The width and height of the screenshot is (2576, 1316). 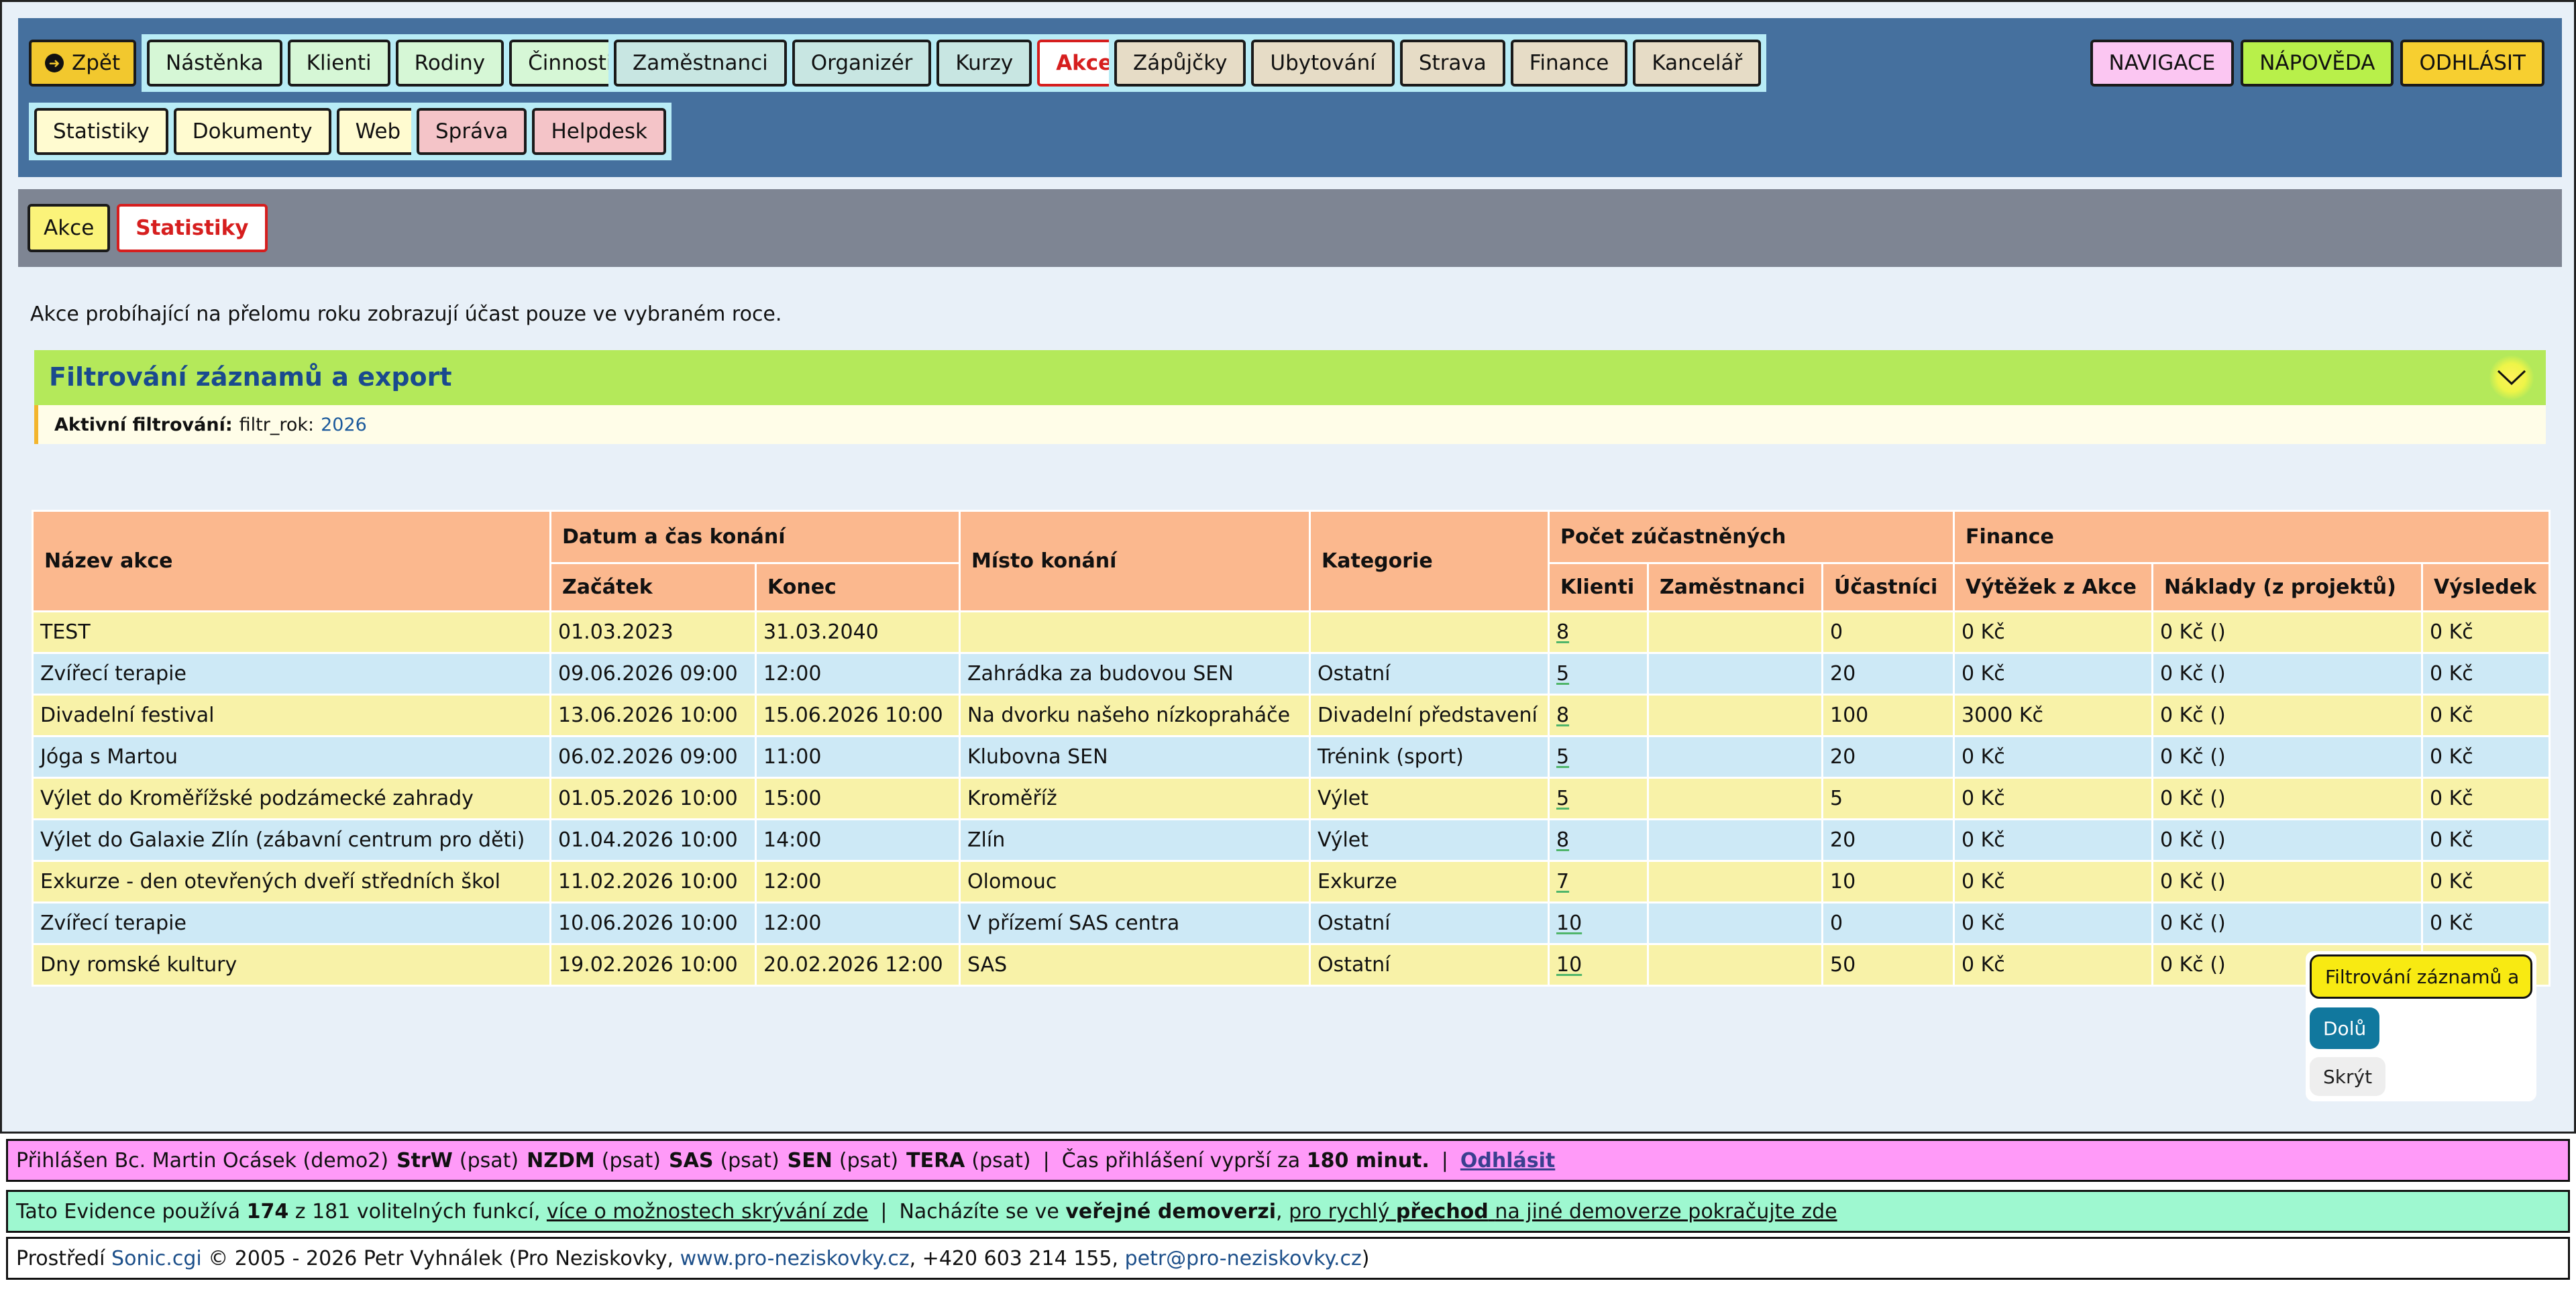 I want to click on cell-start: 19.02.2026 10:00, so click(x=653, y=965).